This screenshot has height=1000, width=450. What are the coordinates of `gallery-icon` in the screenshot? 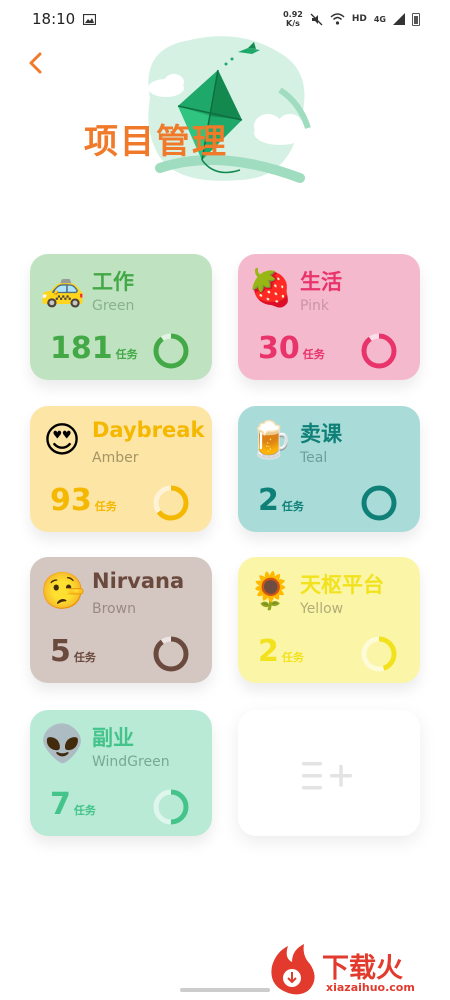 It's located at (90, 19).